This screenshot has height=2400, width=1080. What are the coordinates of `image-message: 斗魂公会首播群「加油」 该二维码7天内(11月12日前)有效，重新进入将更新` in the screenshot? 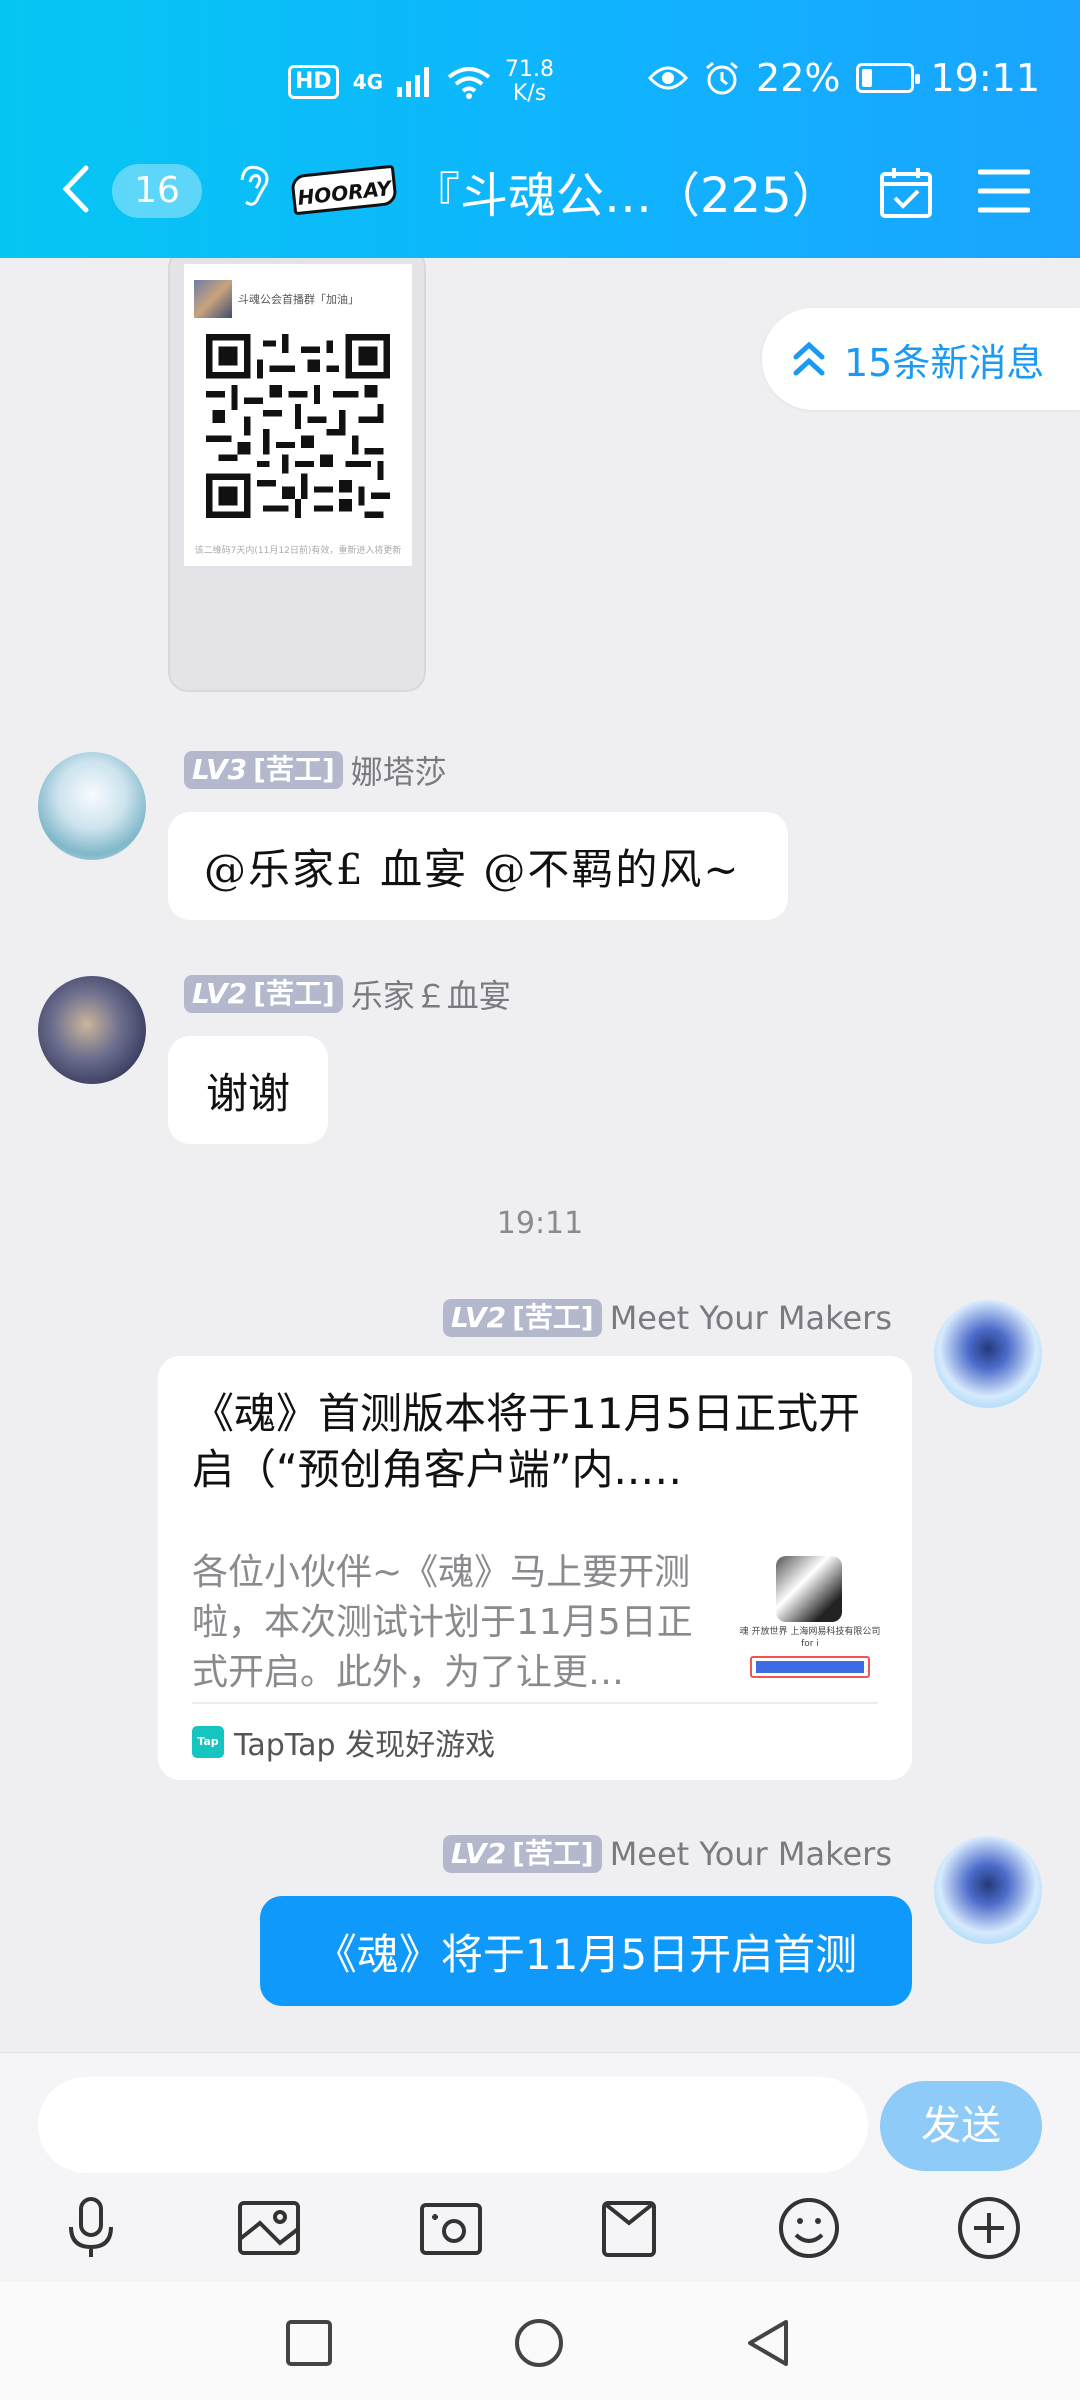 It's located at (297, 475).